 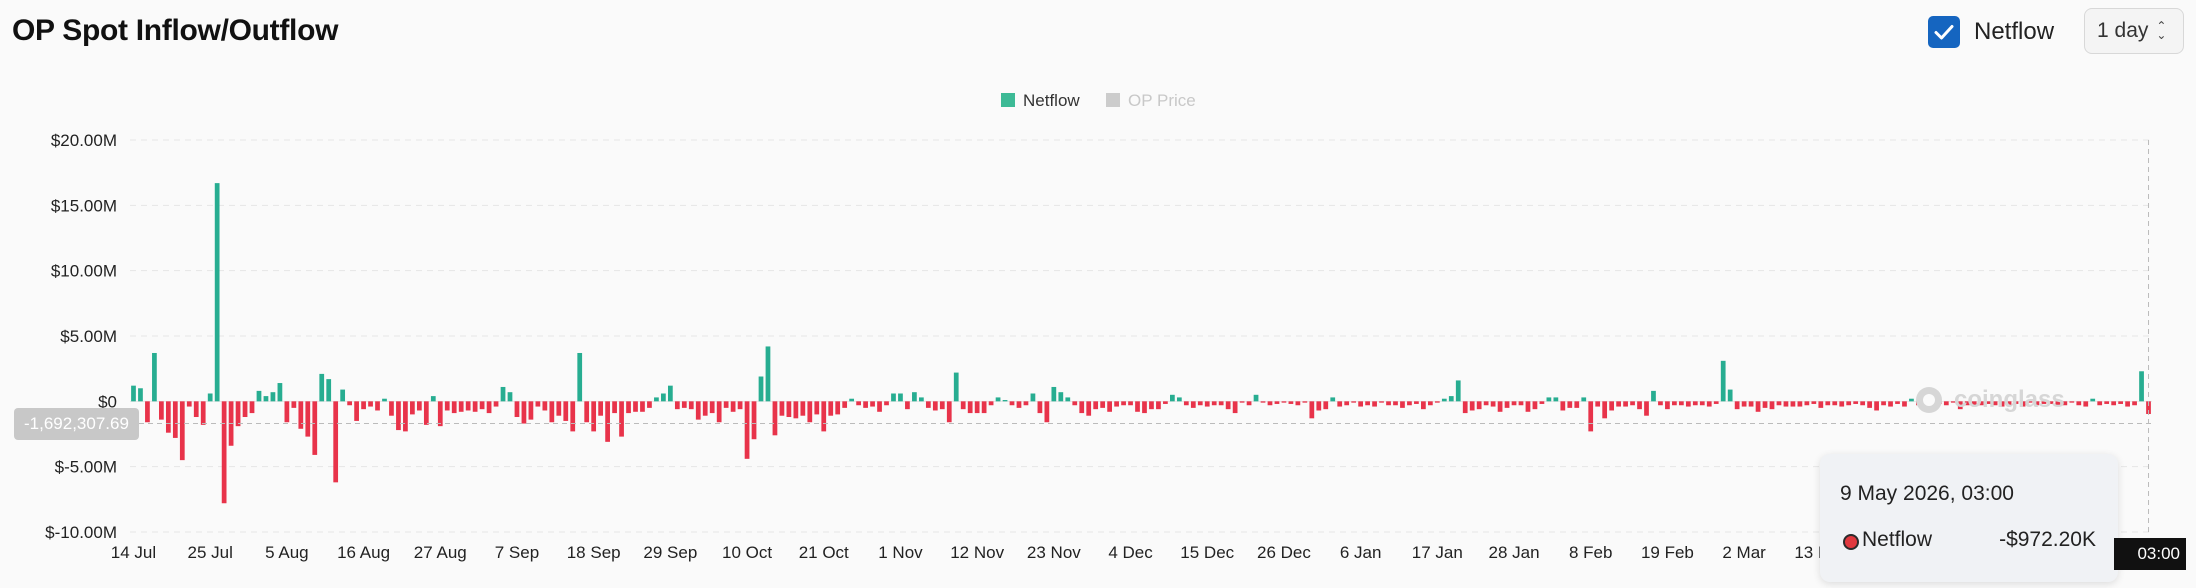 I want to click on x-tick-label-8: 10 Oct, so click(x=747, y=552).